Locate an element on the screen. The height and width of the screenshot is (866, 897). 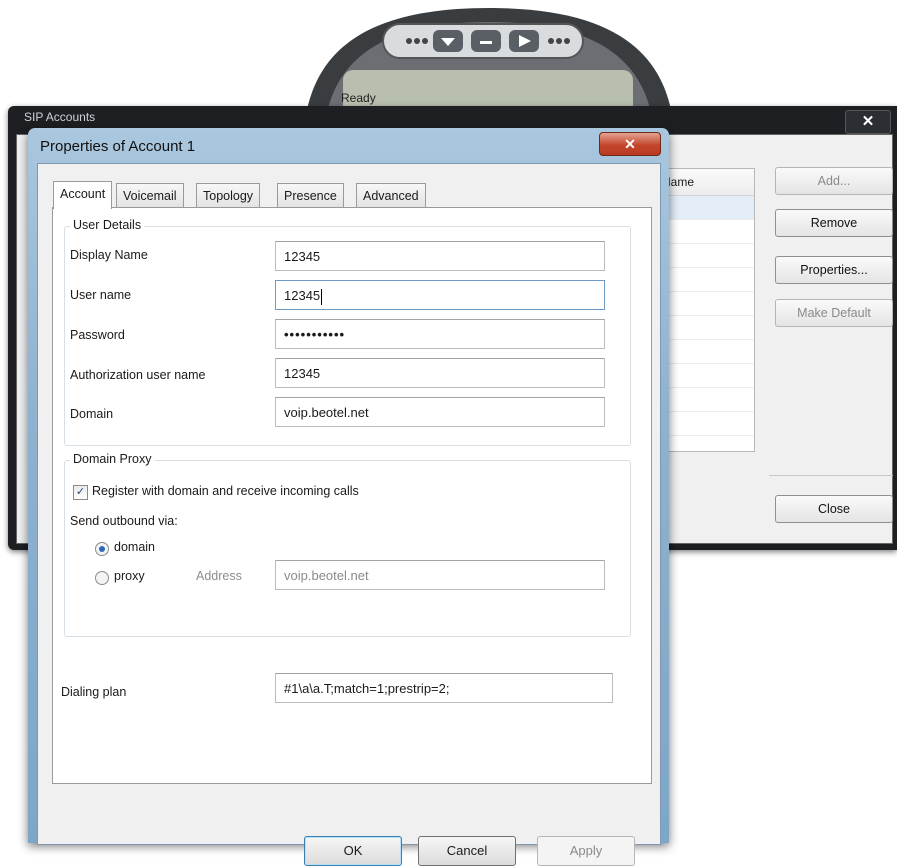
auth-user-label: Authorization user name is located at coordinates (138, 375).